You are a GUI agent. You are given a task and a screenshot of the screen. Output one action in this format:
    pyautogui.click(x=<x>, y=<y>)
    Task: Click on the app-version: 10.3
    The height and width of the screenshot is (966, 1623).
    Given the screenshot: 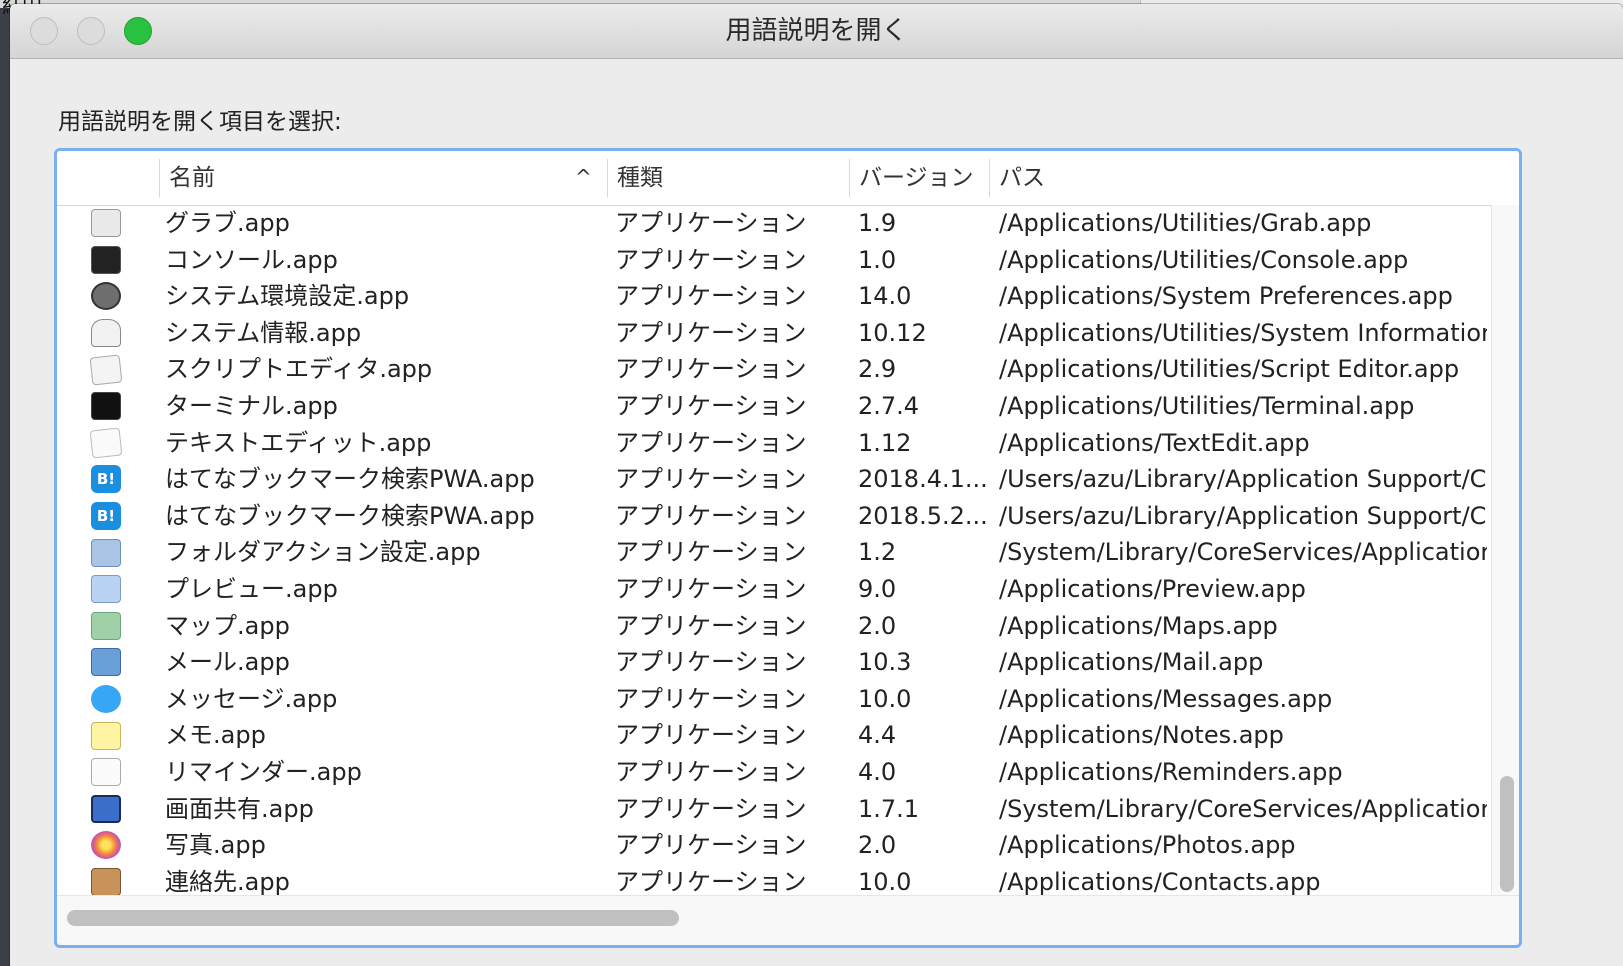 What is the action you would take?
    pyautogui.click(x=885, y=662)
    